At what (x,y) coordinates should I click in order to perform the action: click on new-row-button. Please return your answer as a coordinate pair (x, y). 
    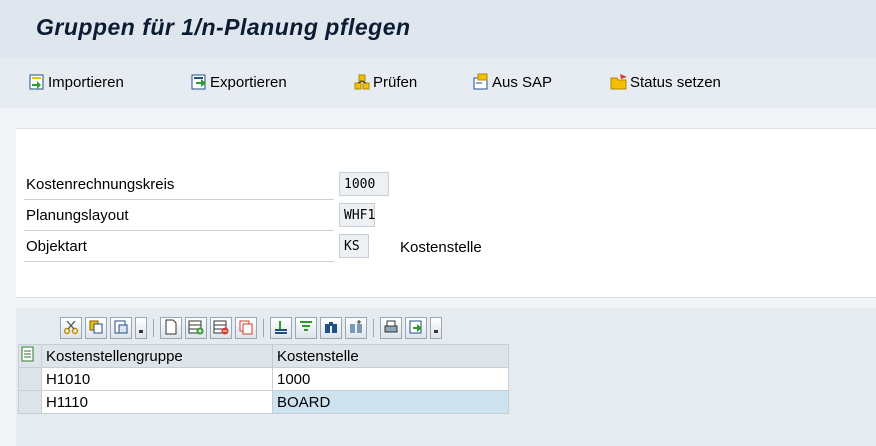
    Looking at the image, I should click on (171, 328).